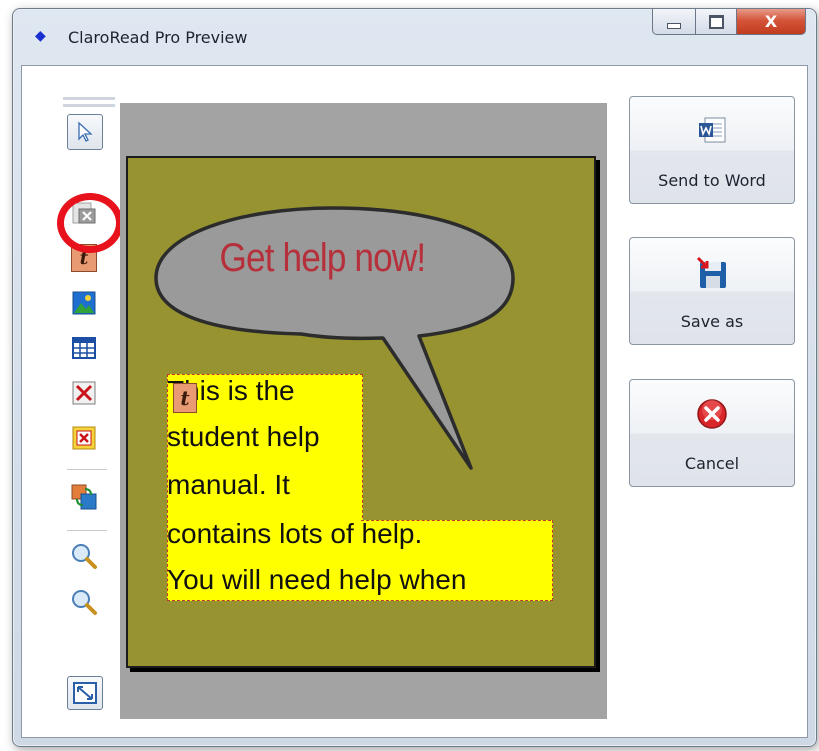 The image size is (819, 751). I want to click on save-as-label: Save as, so click(712, 321).